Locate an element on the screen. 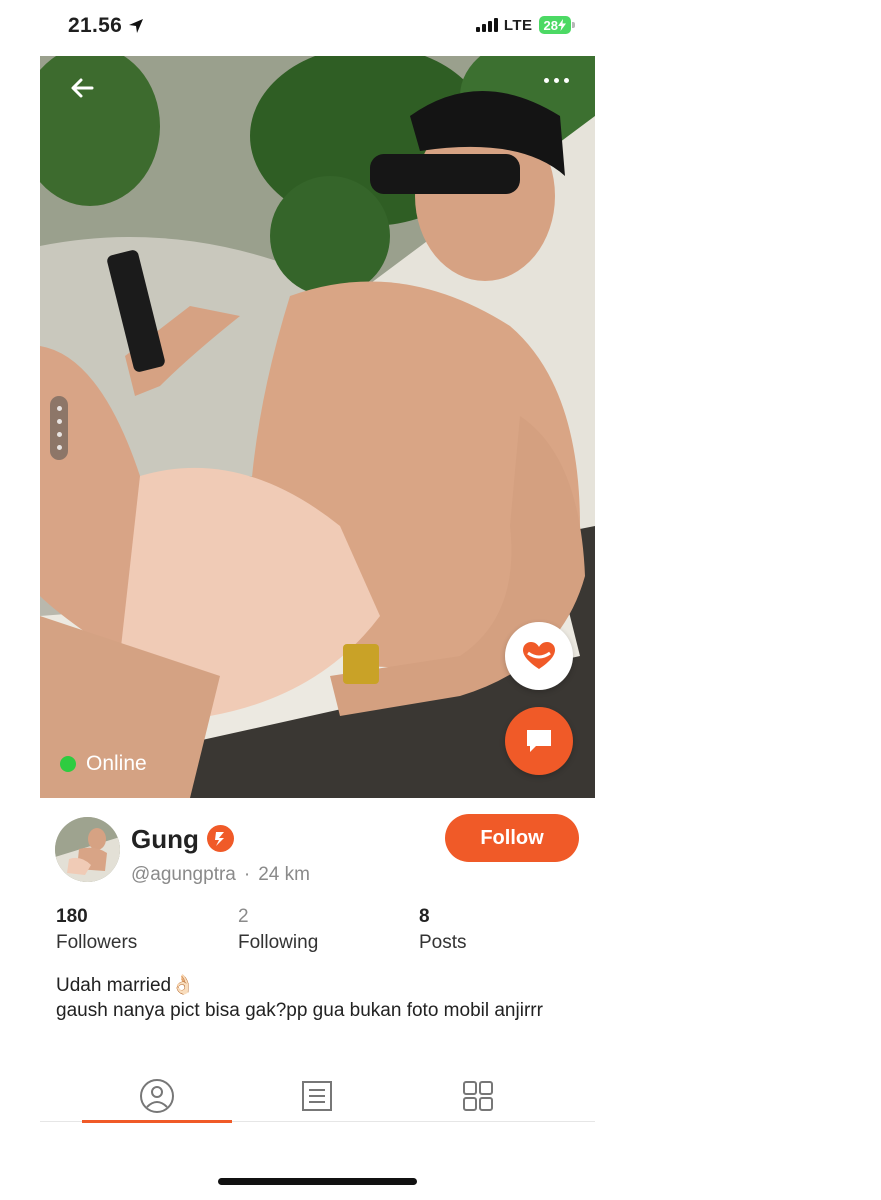 The width and height of the screenshot is (881, 1200). online-label: Online is located at coordinates (116, 763).